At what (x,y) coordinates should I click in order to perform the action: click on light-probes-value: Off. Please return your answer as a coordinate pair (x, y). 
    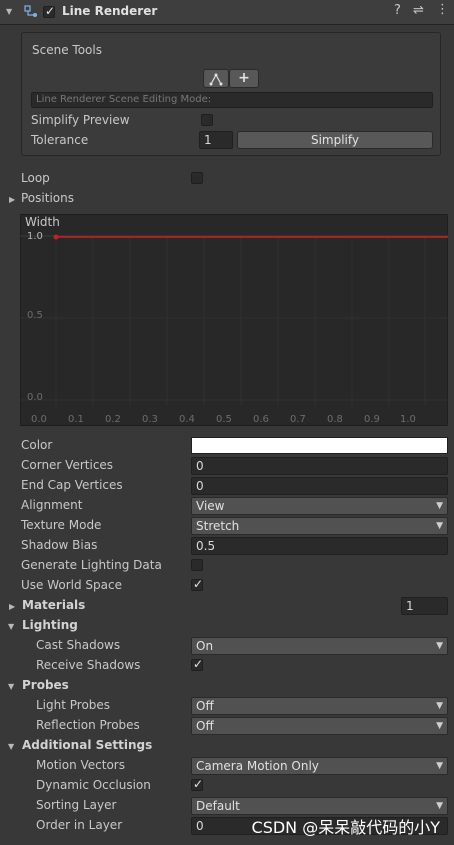
    Looking at the image, I should click on (205, 706).